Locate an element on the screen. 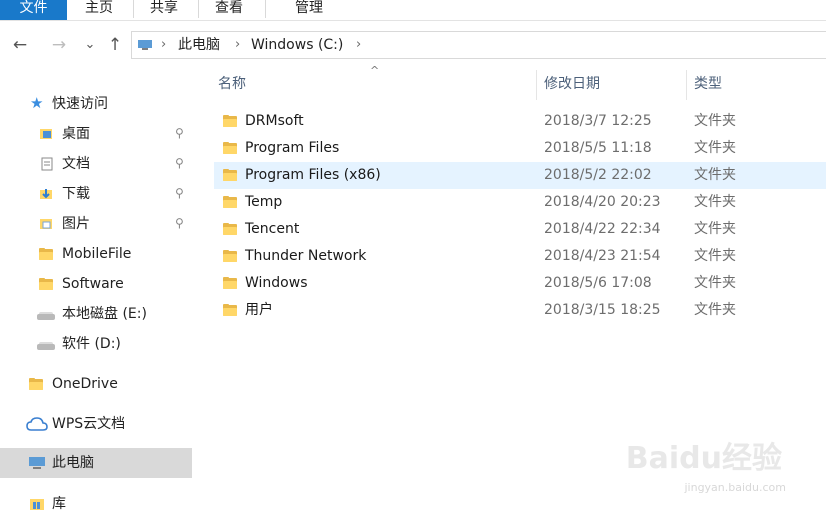 This screenshot has width=826, height=518. file-date: 2018/4/20 20:23 is located at coordinates (602, 202).